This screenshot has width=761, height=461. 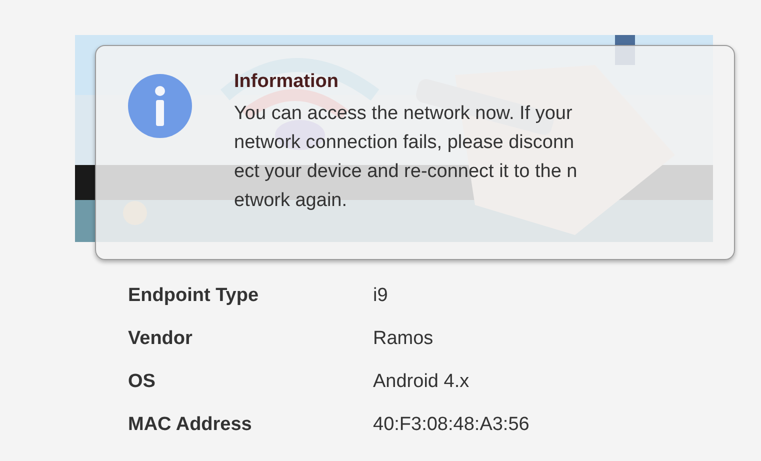 What do you see at coordinates (406, 157) in the screenshot?
I see `dialog-message: You can access the network now. If your network connection fails, please disconn ect your device and re-connect it to the n etwork again.` at bounding box center [406, 157].